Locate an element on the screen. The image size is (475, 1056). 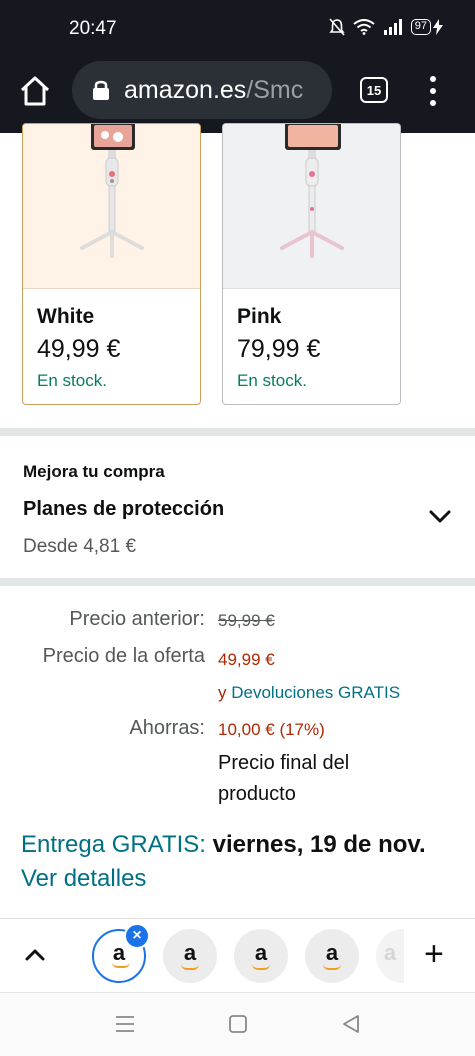
variant-name: White is located at coordinates (66, 316).